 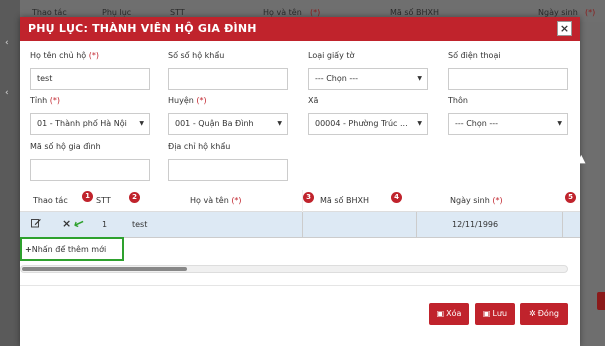 I want to click on so-so-ho-khau-input, so click(x=228, y=79).